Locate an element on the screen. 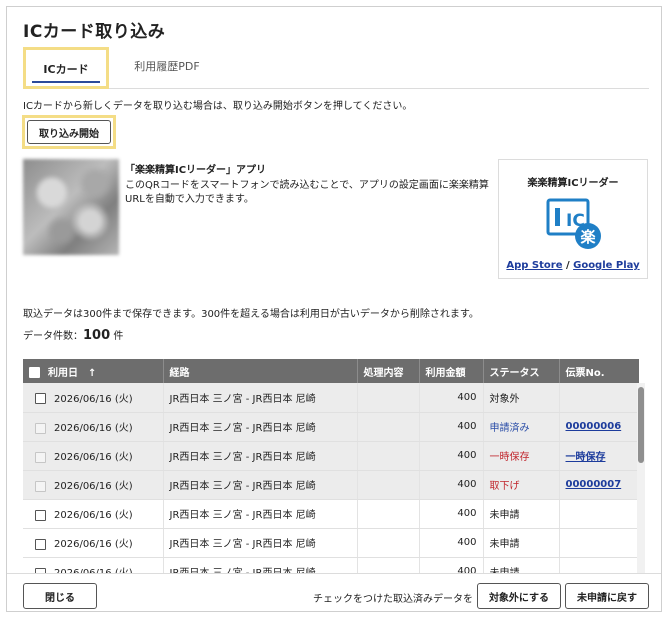 This screenshot has width=669, height=618. sort-arrow-icon: ↑ is located at coordinates (92, 373).